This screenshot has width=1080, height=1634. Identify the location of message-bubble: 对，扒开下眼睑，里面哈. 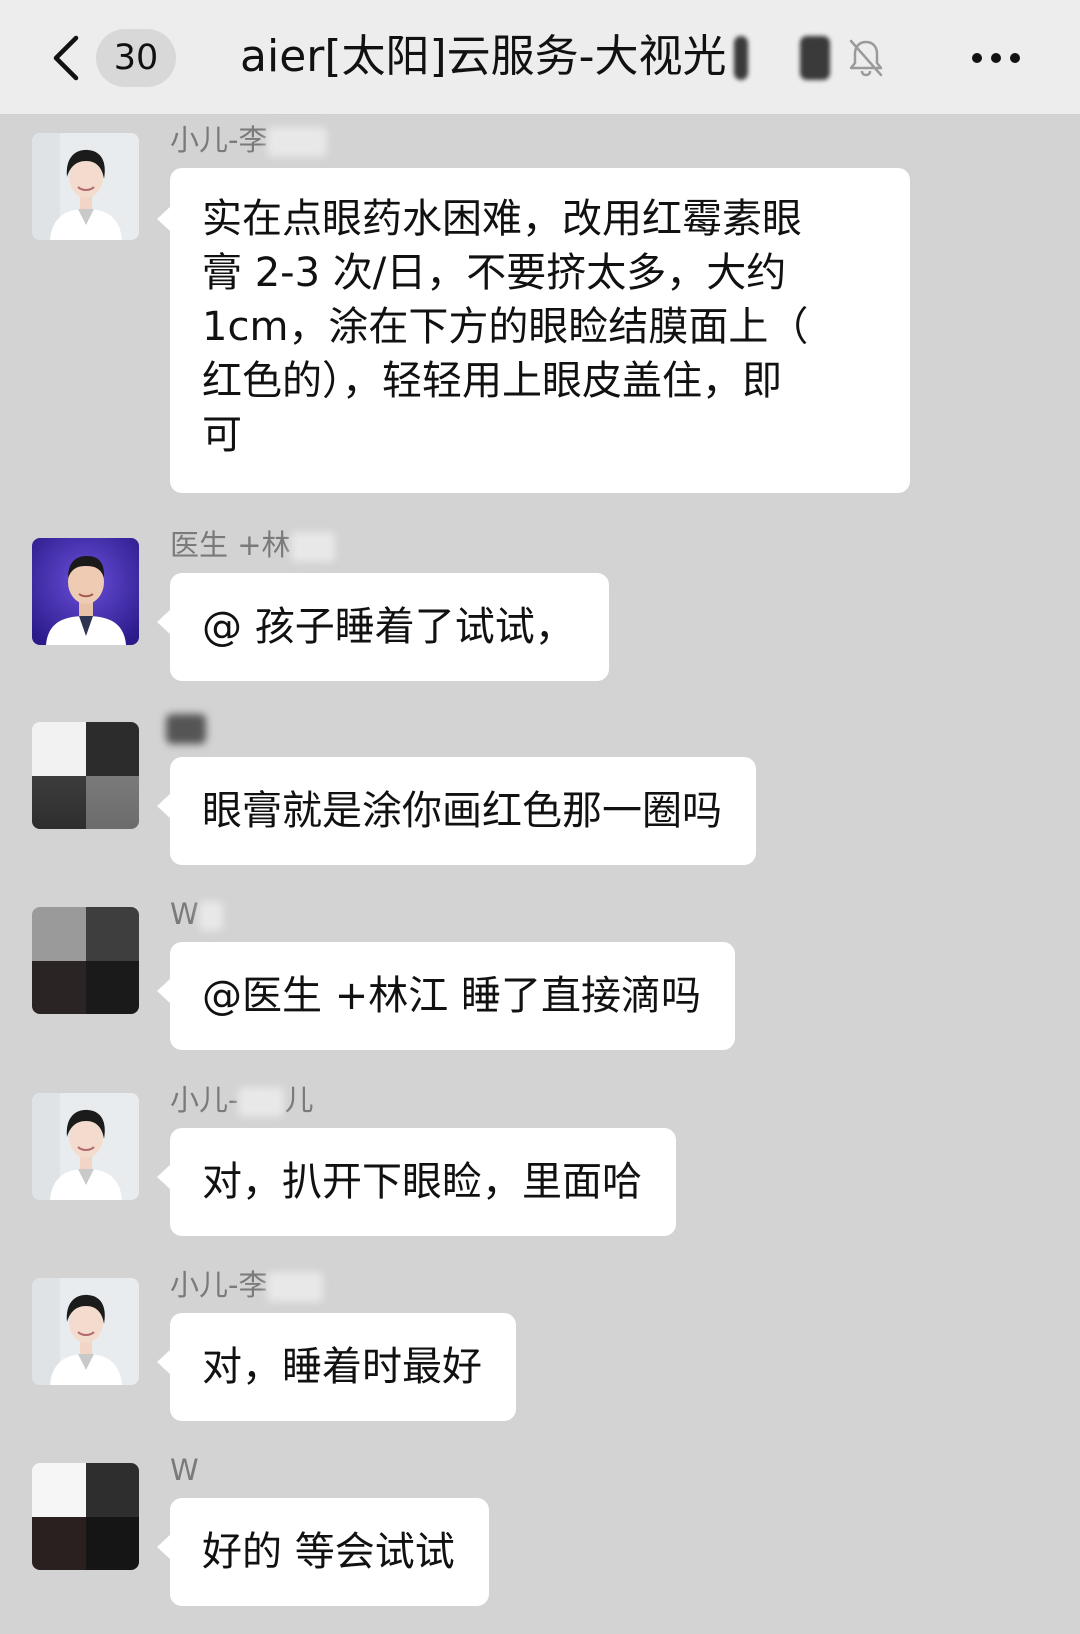
(416, 1182).